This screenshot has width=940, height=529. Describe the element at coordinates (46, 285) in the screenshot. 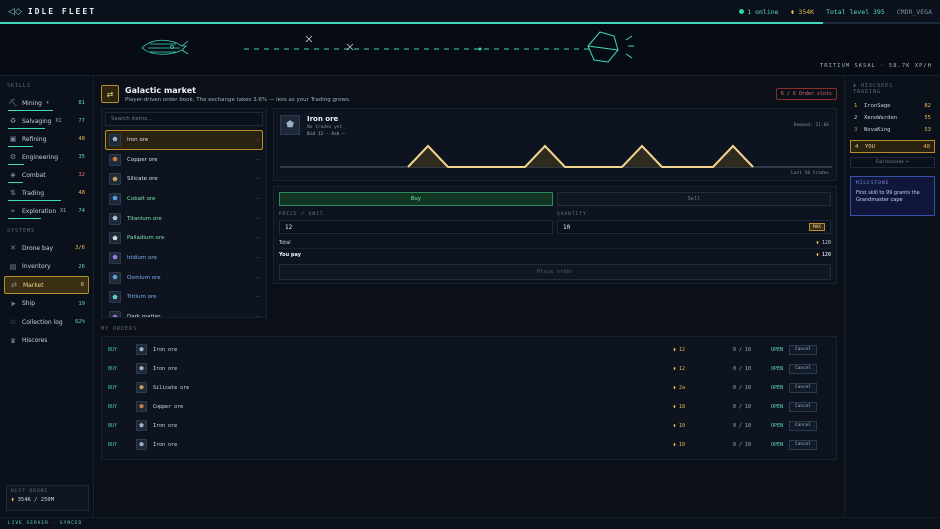

I see `sidebar-item-market: ⇄ Market 6` at that location.